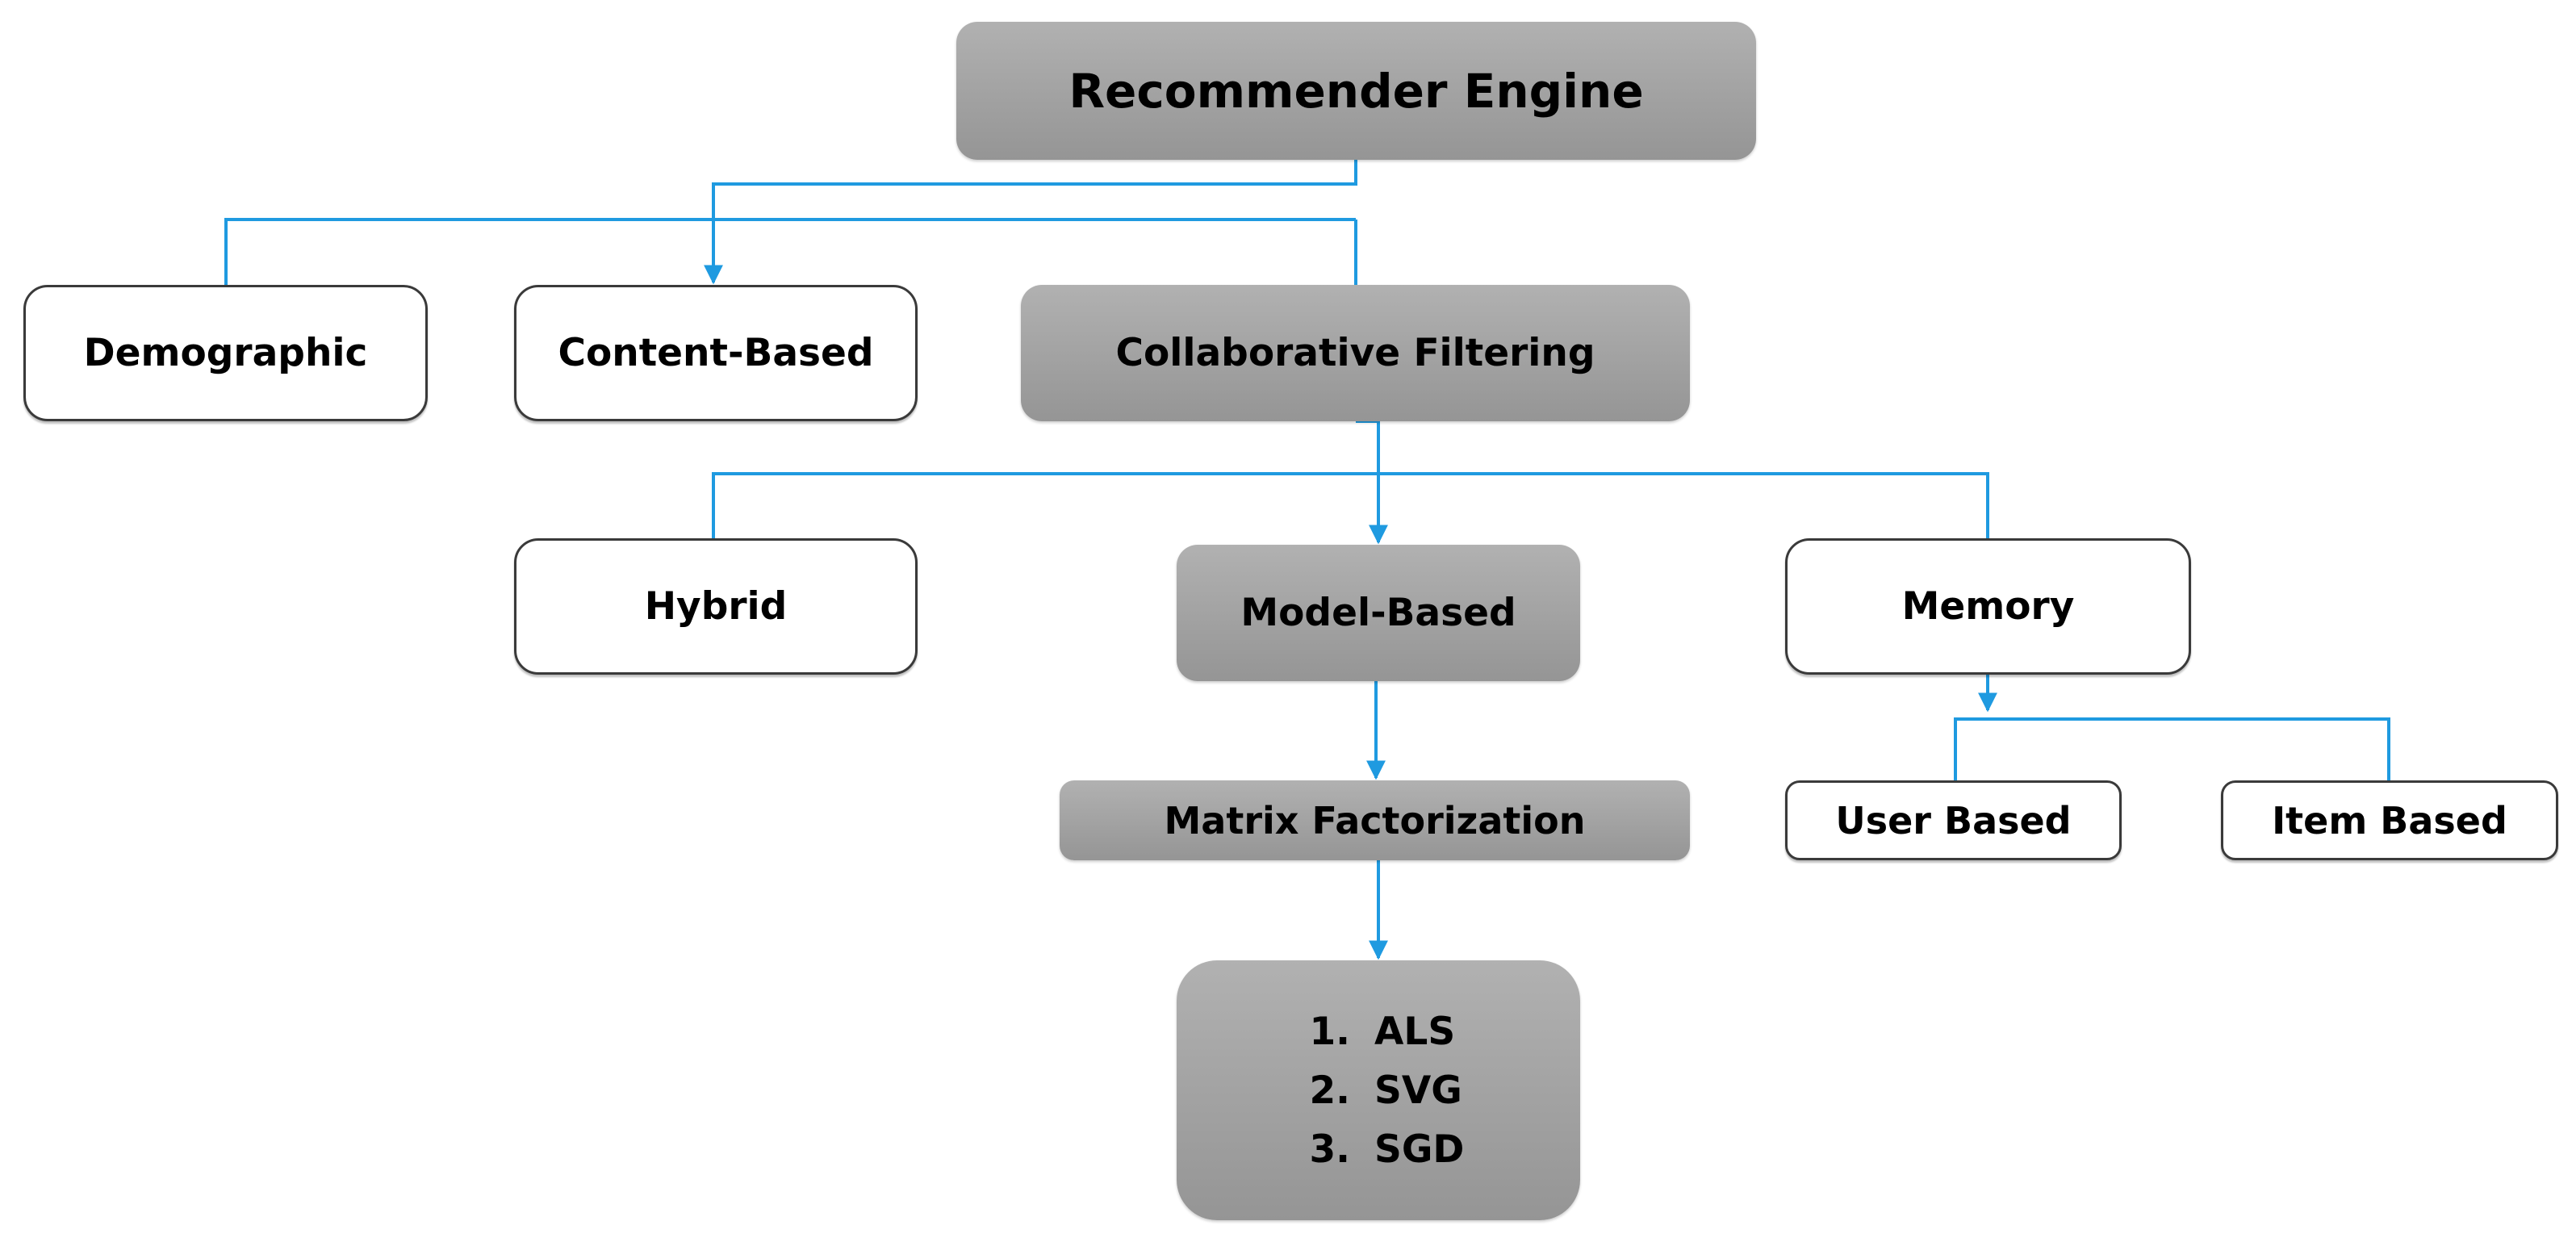  I want to click on node-label: Memory, so click(1988, 606).